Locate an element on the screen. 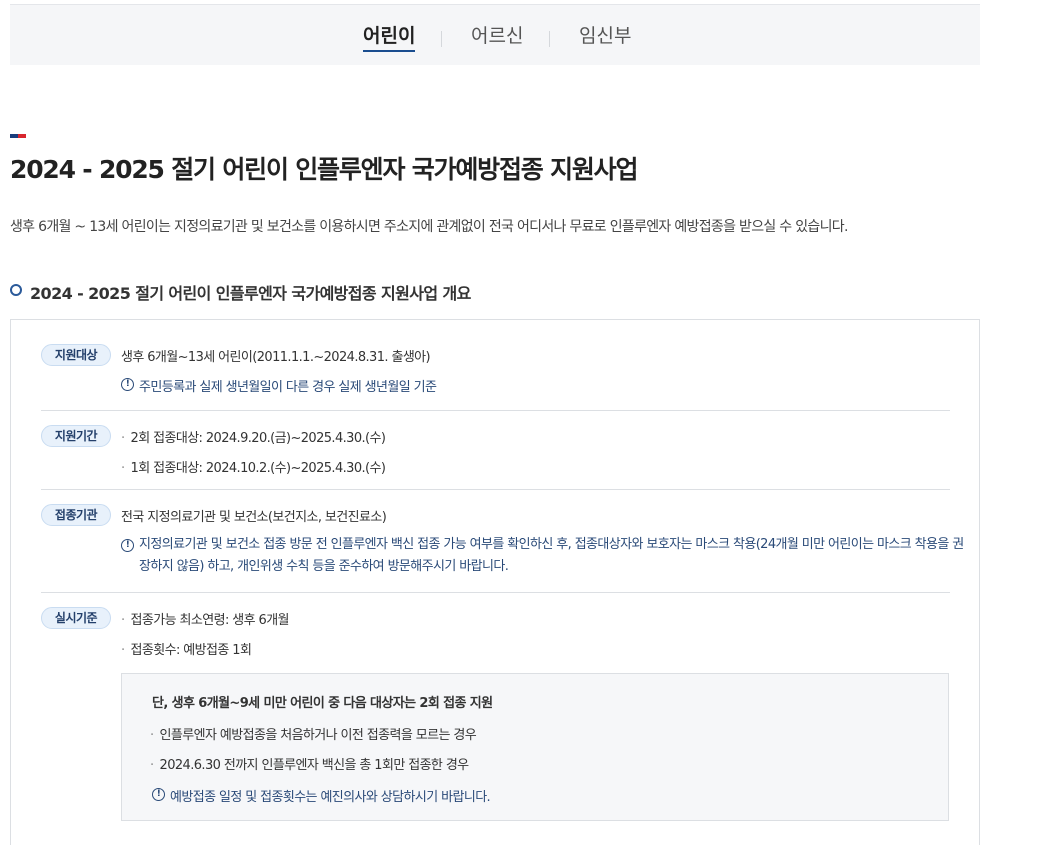  period-item: · 1회 접종대상: 2024.10.2.(수)~2025.4.30.(수) is located at coordinates (253, 468).